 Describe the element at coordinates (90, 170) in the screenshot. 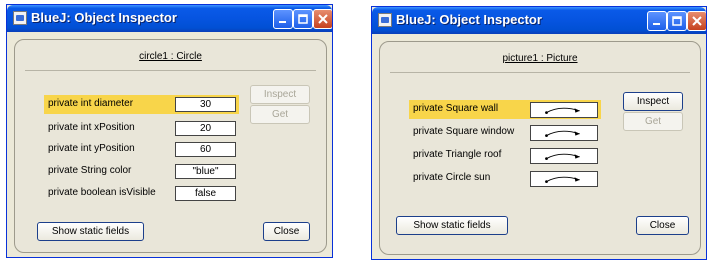

I see `field-label: private String color` at that location.